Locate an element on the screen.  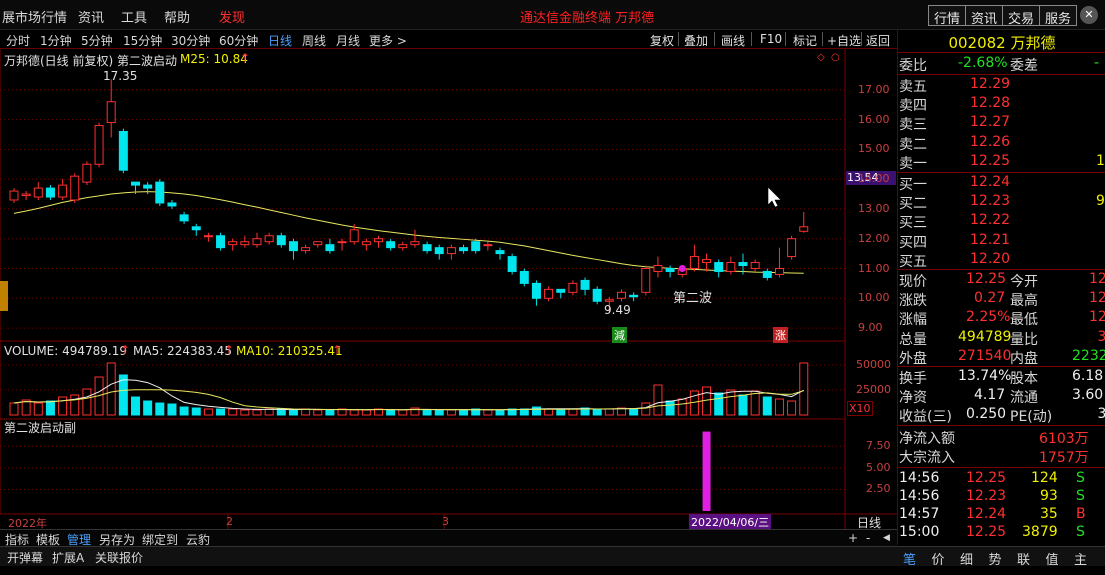
ask-label: 卖二 is located at coordinates (913, 144).